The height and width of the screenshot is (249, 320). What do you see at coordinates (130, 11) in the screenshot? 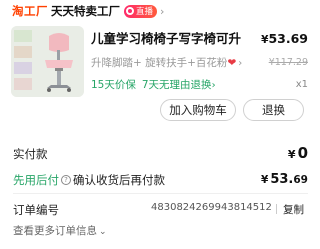
I see `live-icon` at bounding box center [130, 11].